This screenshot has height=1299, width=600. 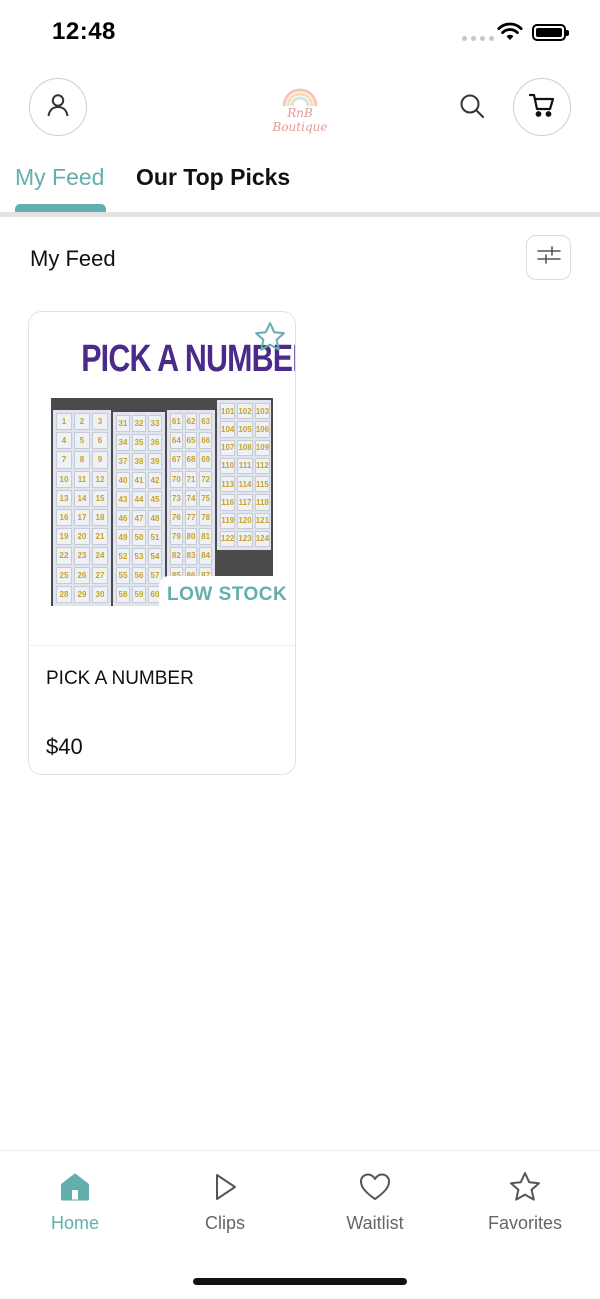 What do you see at coordinates (300, 97) in the screenshot?
I see `rainbow-icon` at bounding box center [300, 97].